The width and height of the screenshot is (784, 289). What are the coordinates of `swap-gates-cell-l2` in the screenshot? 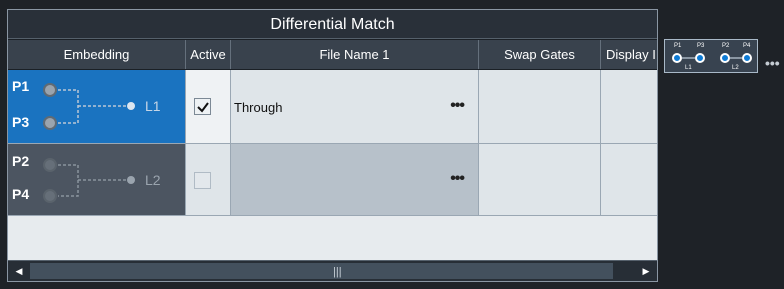 It's located at (540, 180).